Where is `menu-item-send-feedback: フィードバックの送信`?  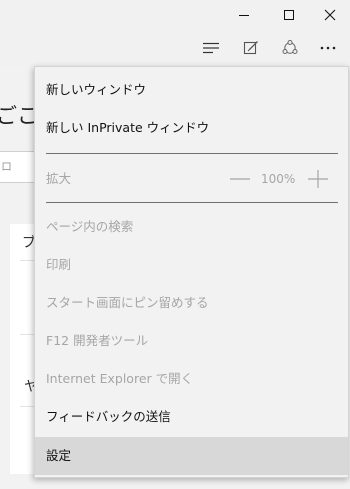
menu-item-send-feedback: フィードバックの送信 is located at coordinates (191, 417).